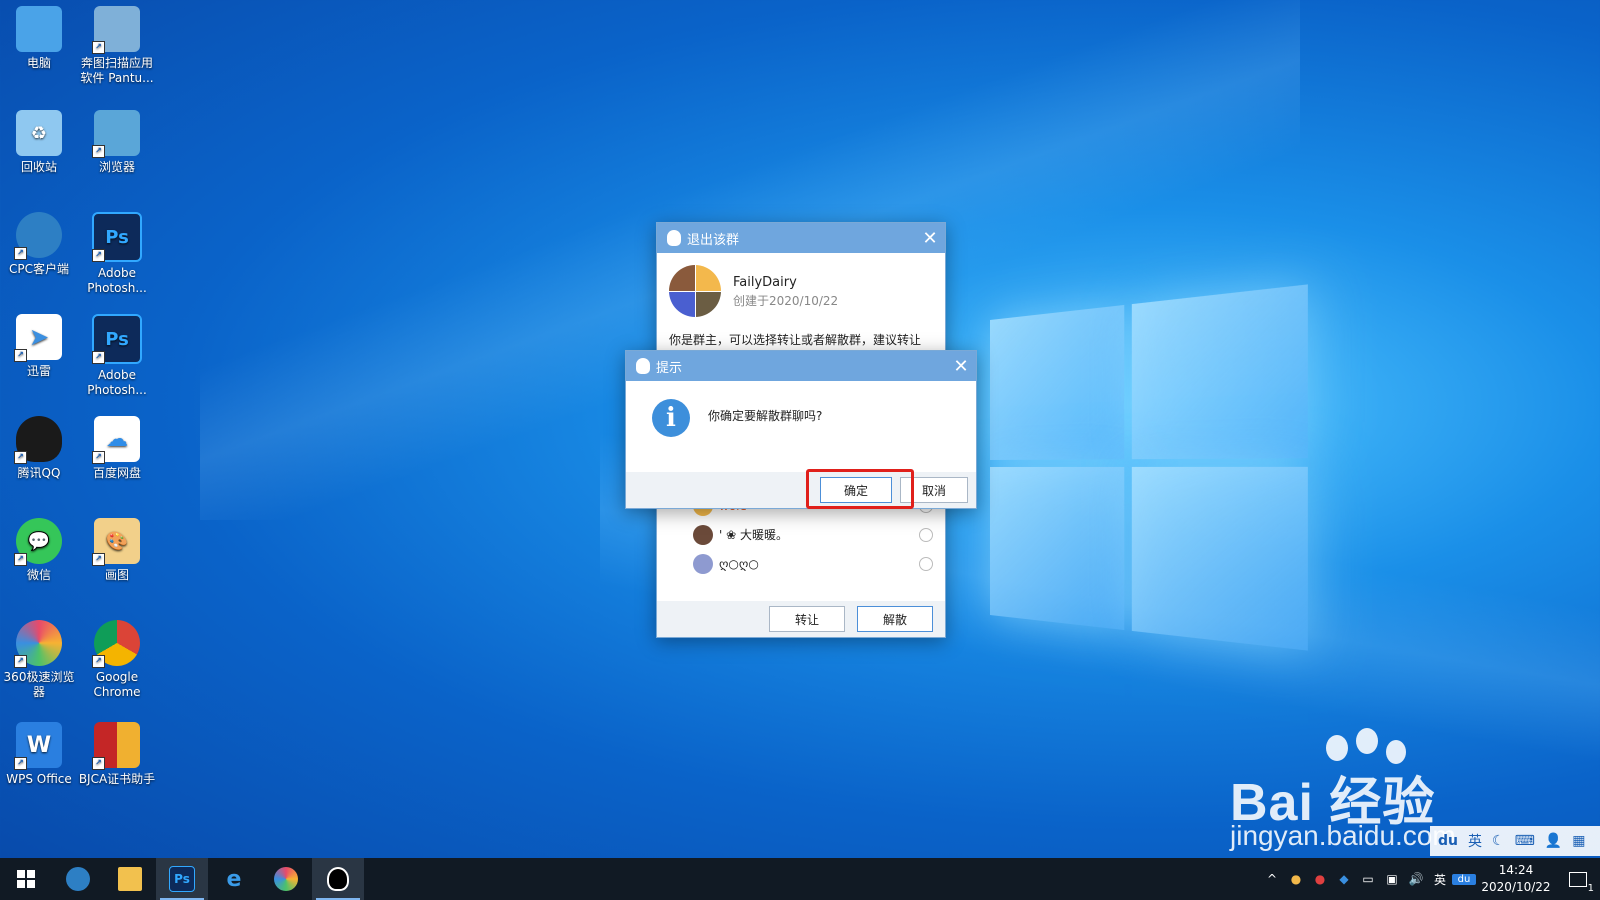 The height and width of the screenshot is (900, 1600). Describe the element at coordinates (1516, 887) in the screenshot. I see `clock-date: 2020/10/22` at that location.